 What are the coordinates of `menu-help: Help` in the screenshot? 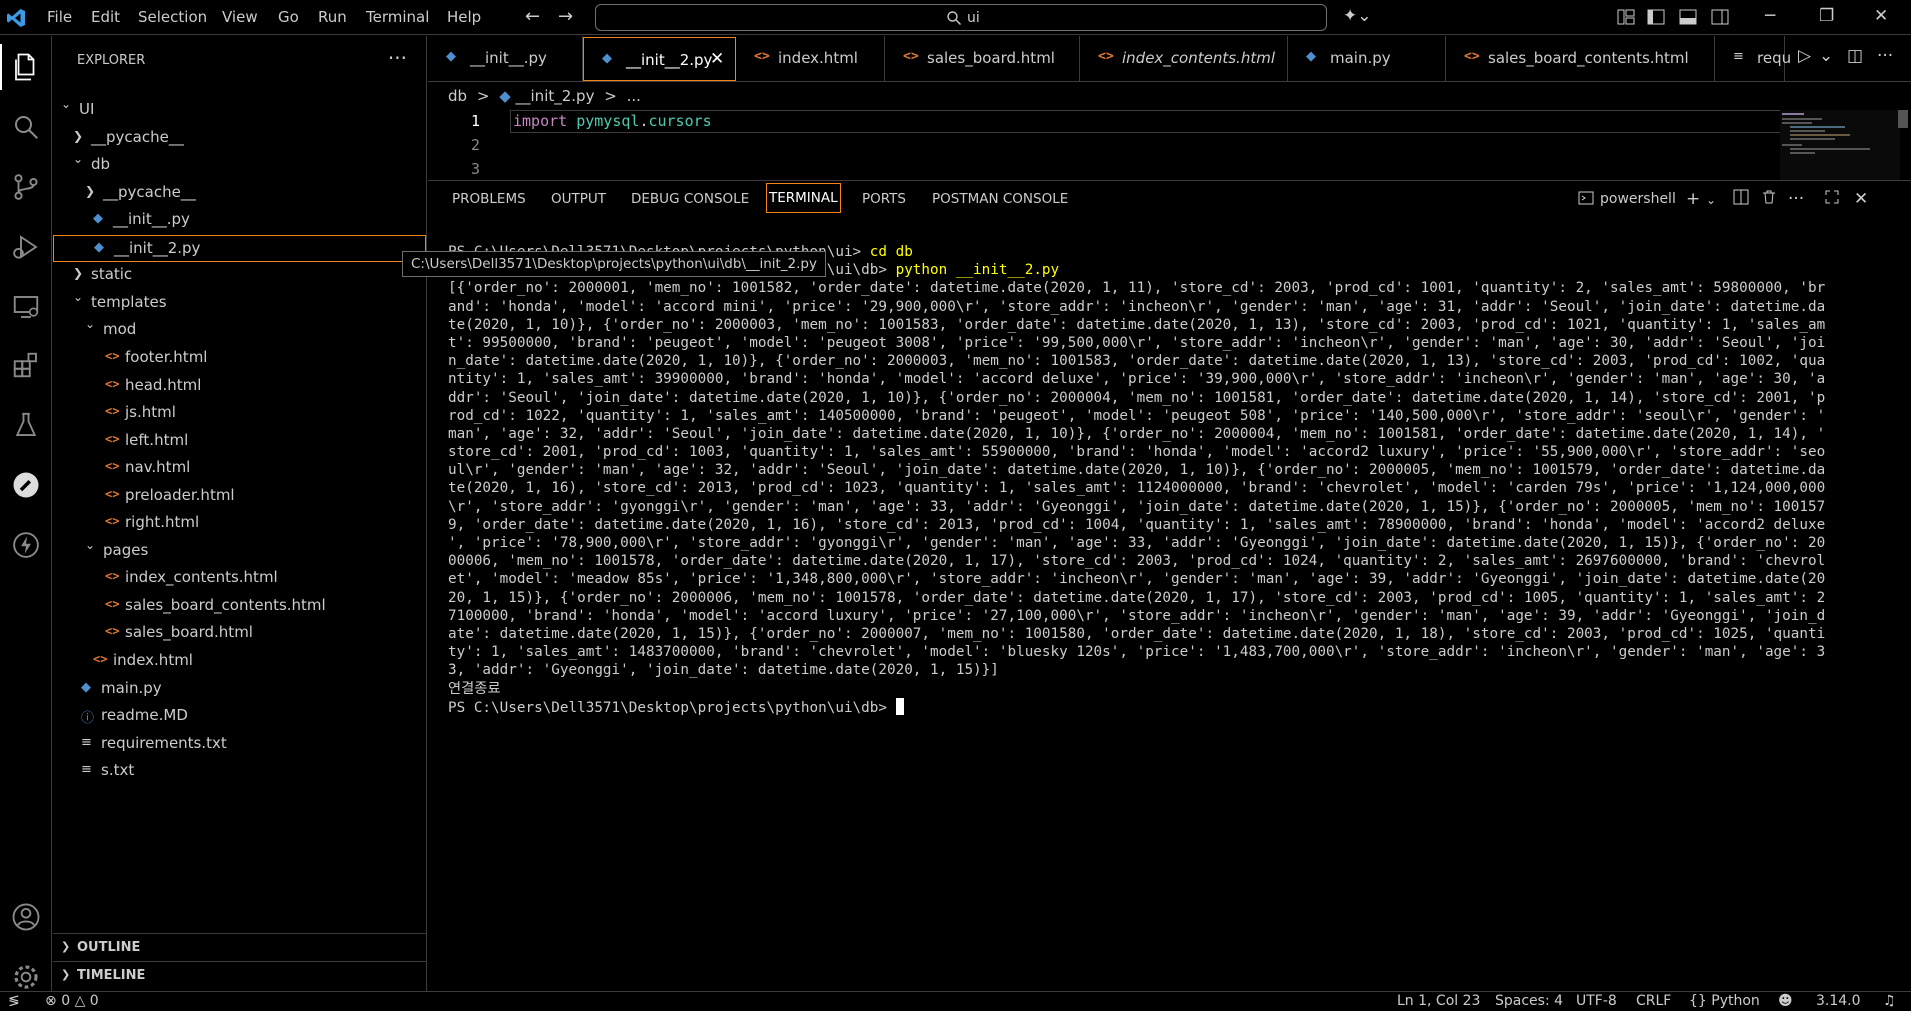 It's located at (464, 17).